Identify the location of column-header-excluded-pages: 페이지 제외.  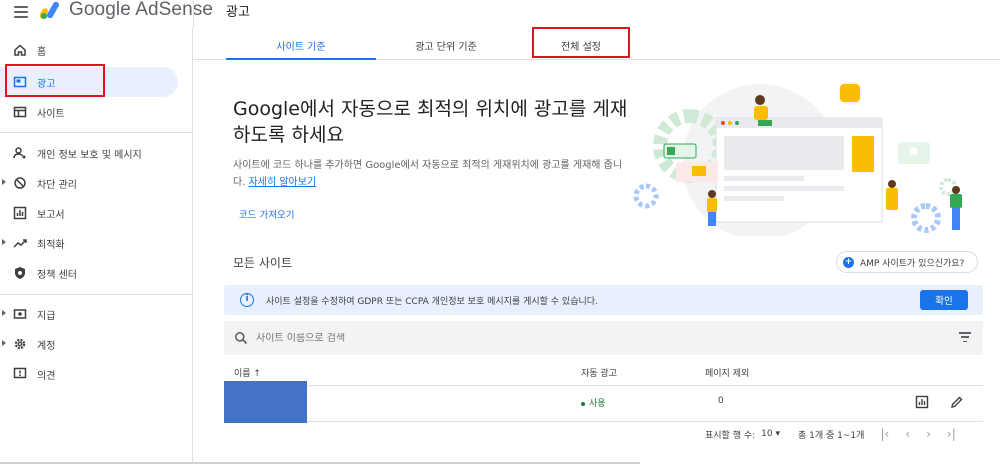
(727, 374).